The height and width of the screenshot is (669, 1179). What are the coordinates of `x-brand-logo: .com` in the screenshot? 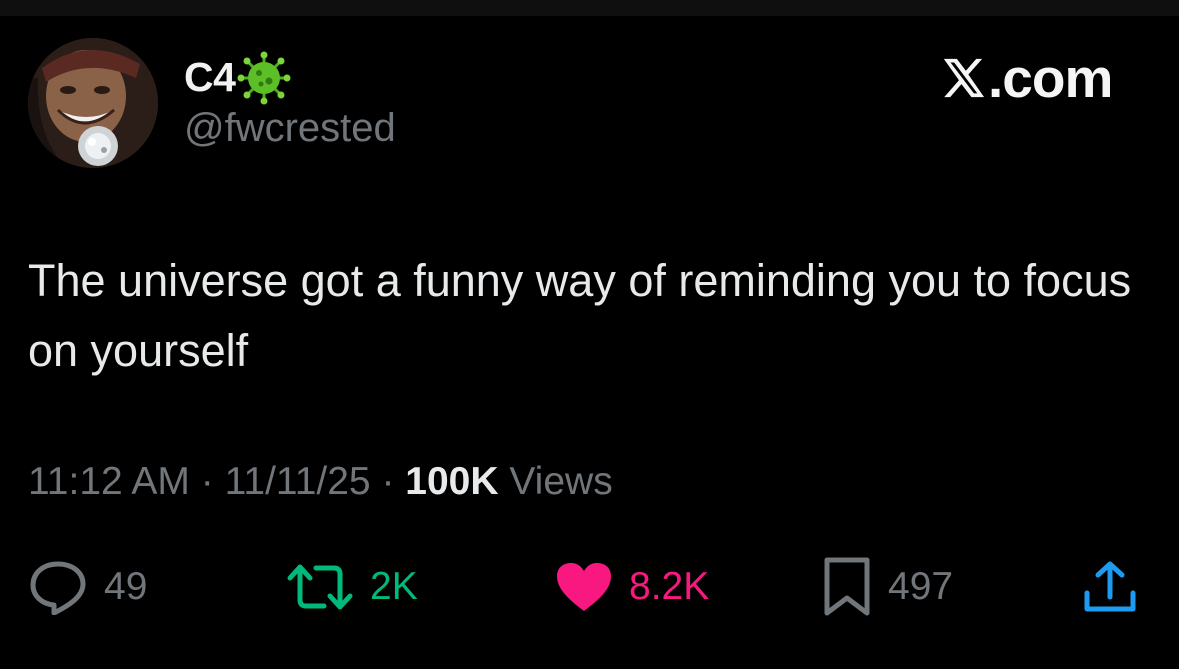 It's located at (1026, 78).